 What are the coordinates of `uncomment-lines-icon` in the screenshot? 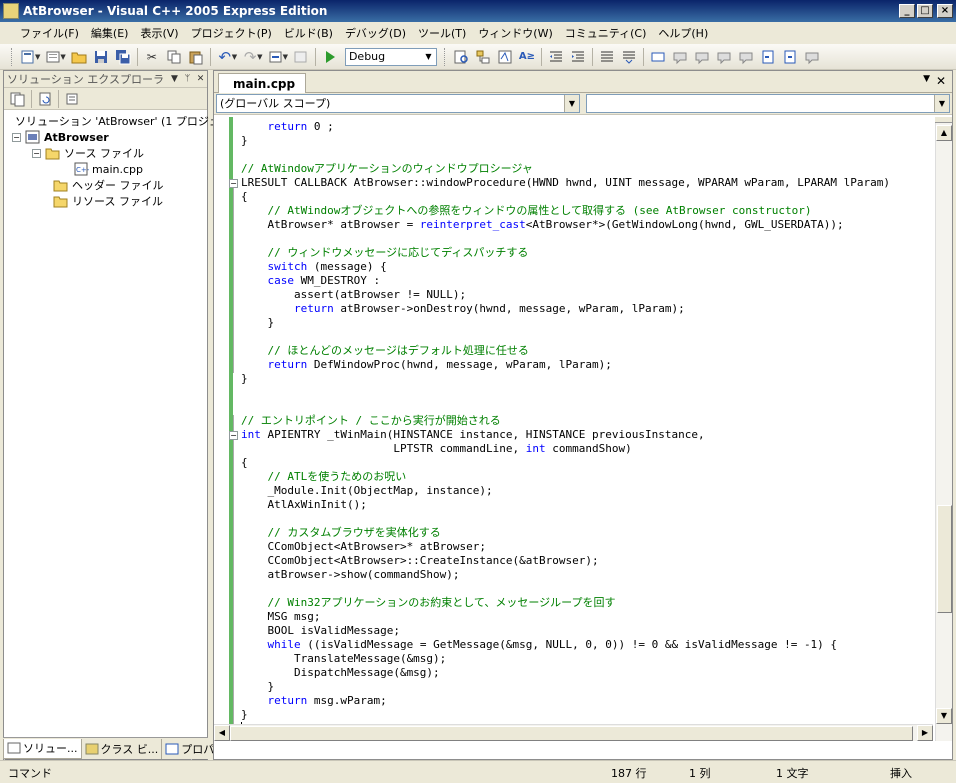 It's located at (629, 57).